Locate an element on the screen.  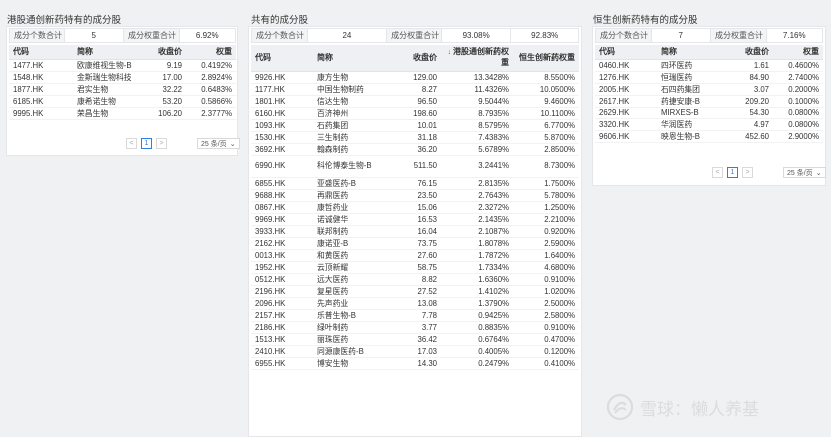
cell-price: 73.75 is located at coordinates (416, 243).